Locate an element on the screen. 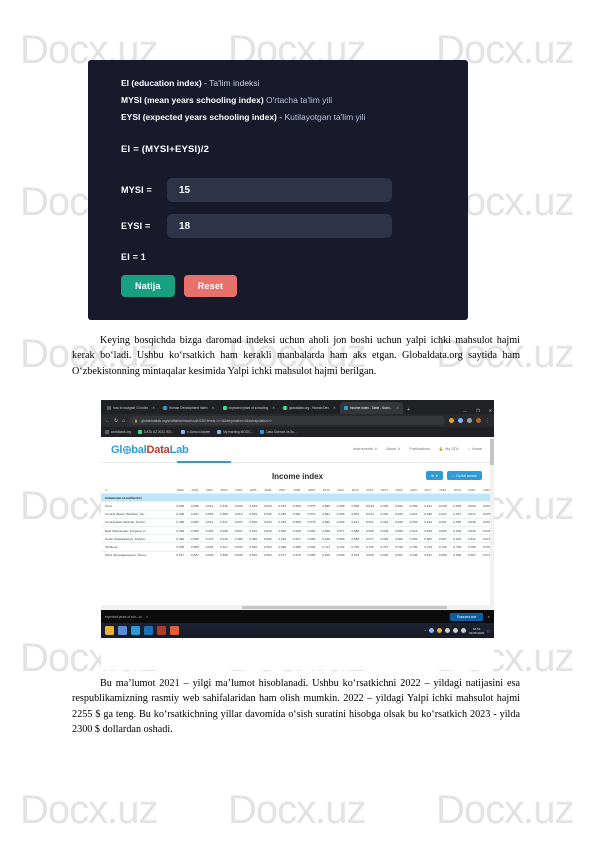 The height and width of the screenshot is (842, 595). maximize-icon: ❐ is located at coordinates (478, 410).